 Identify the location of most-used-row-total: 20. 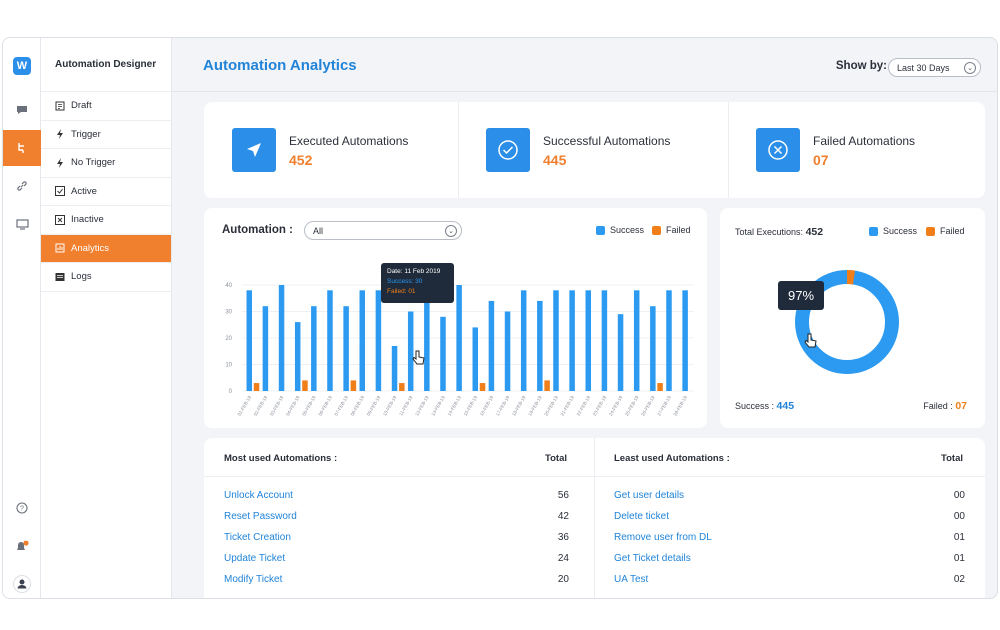
(563, 579).